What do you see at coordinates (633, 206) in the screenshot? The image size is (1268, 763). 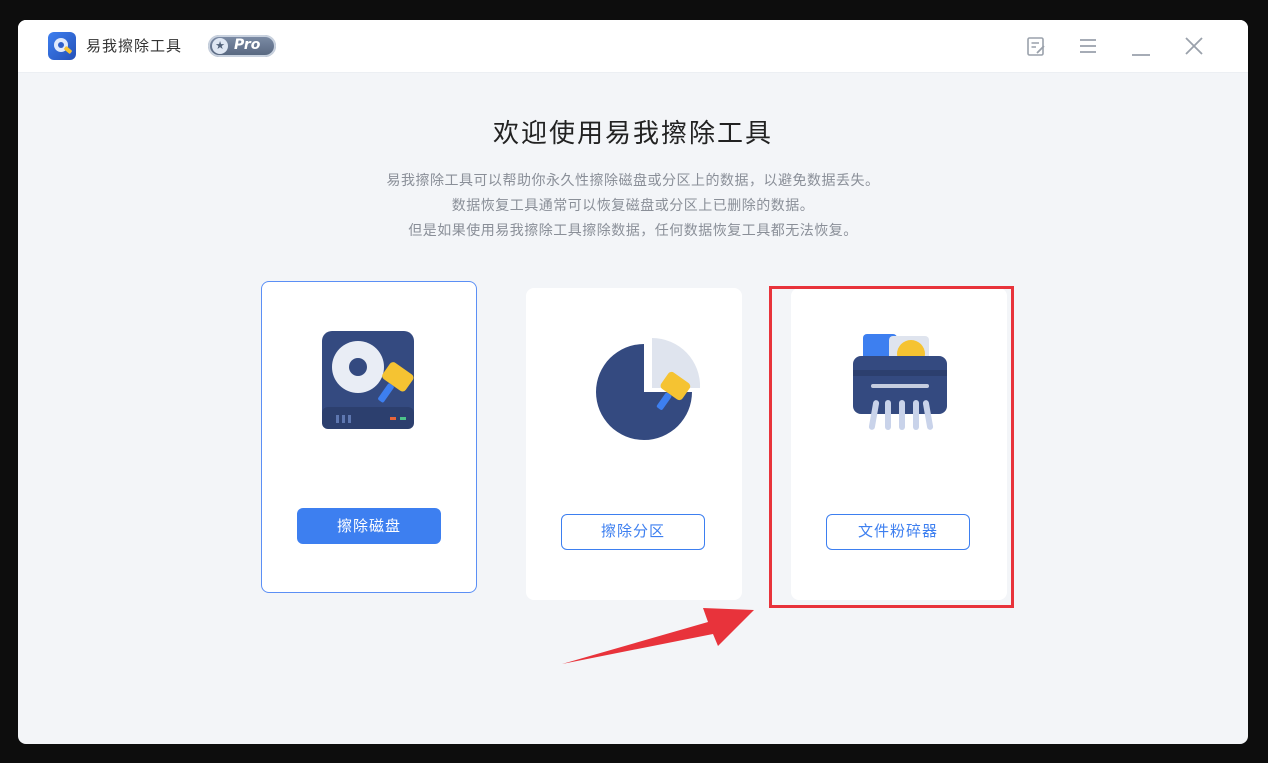 I see `description-line-2: 数据恢复工具通常可以恢复磁盘或分区上已删除的数据。` at bounding box center [633, 206].